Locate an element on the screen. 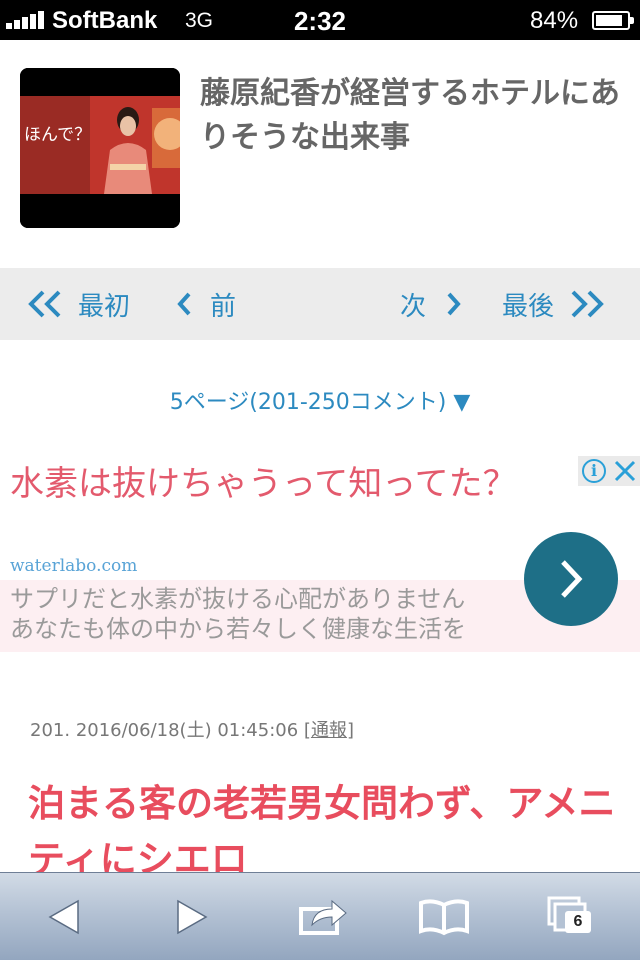 This screenshot has width=640, height=960. bookmarks-book-icon is located at coordinates (444, 917).